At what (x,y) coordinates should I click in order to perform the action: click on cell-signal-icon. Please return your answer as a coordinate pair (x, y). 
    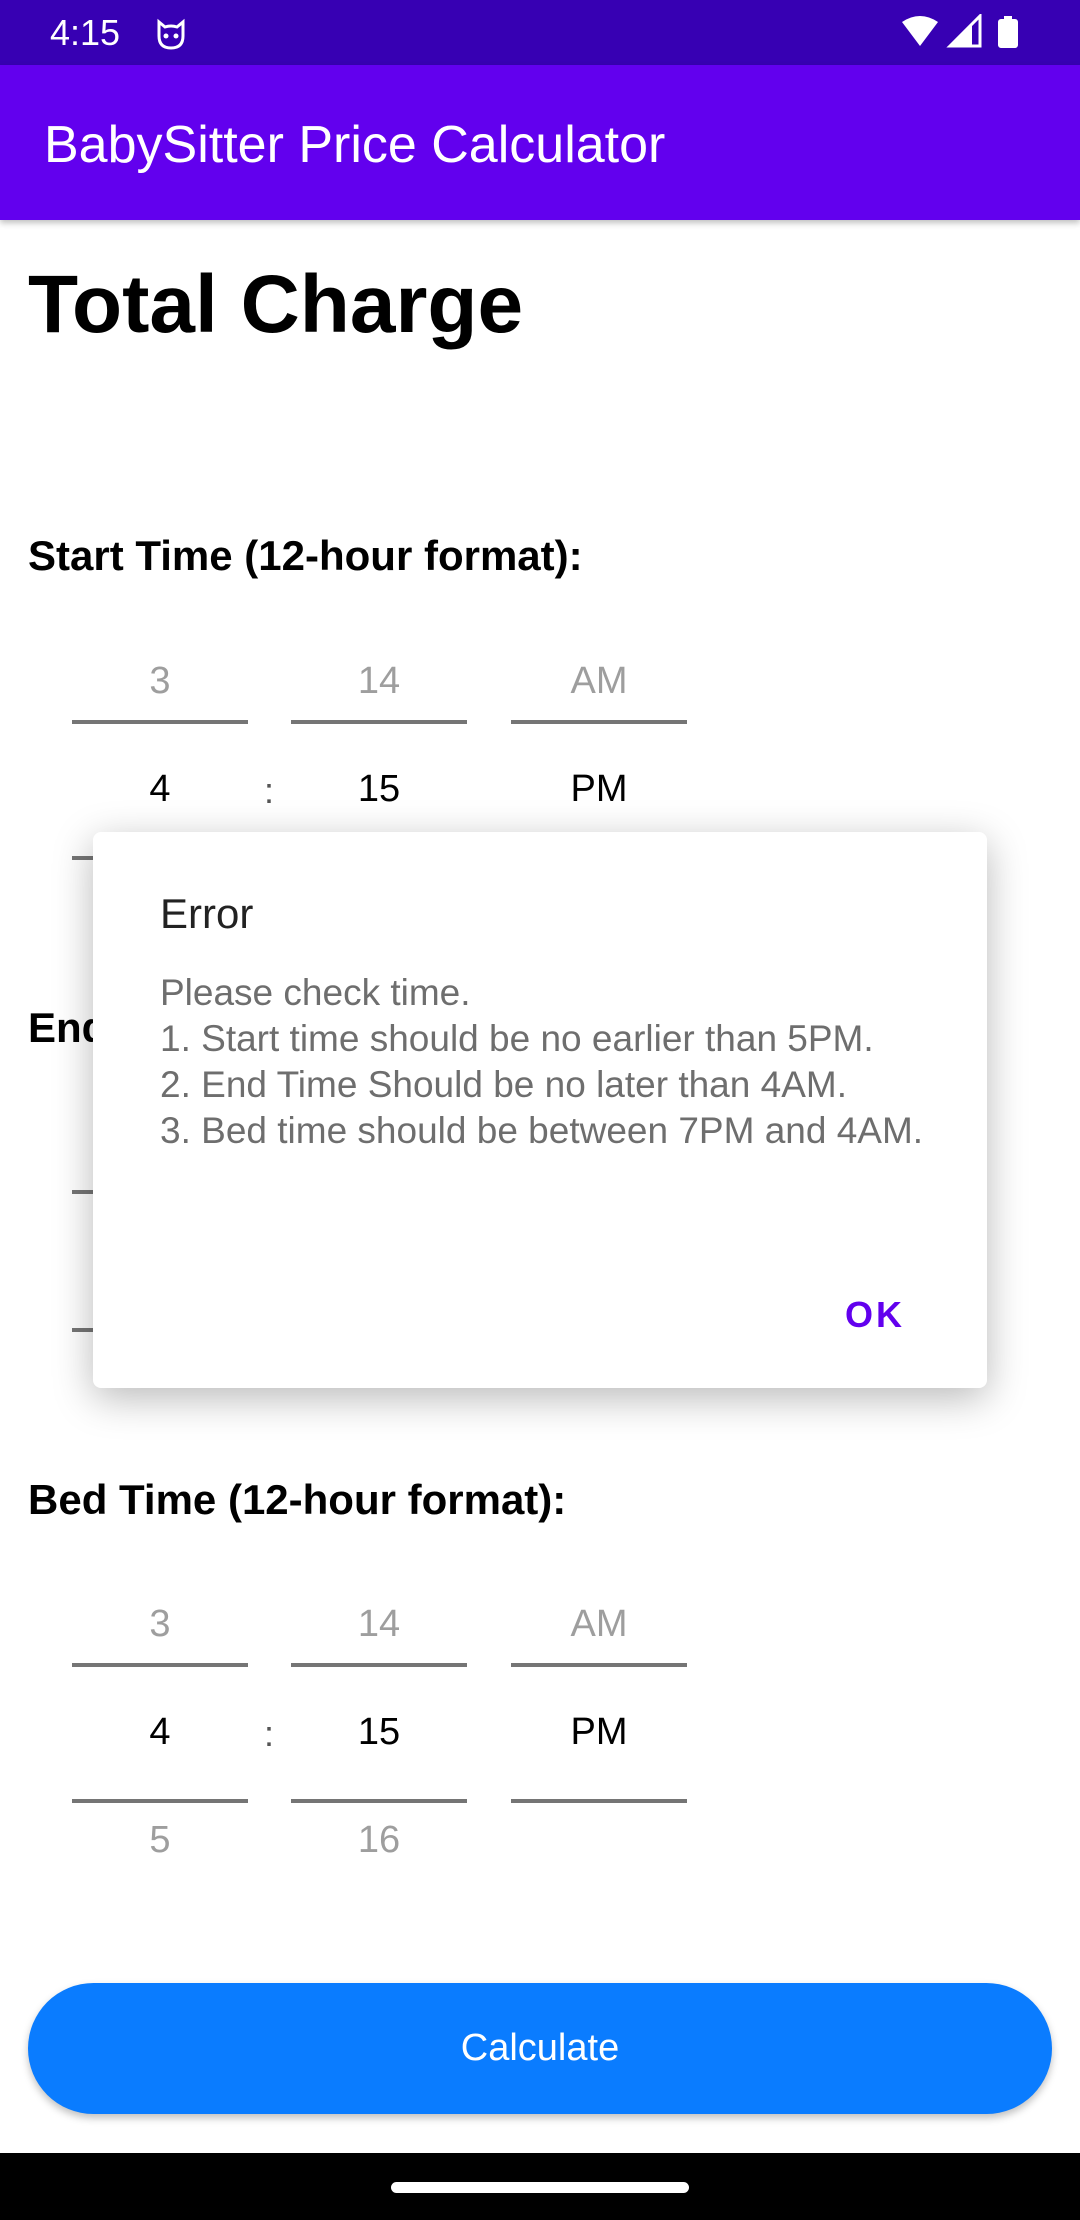
    Looking at the image, I should click on (964, 30).